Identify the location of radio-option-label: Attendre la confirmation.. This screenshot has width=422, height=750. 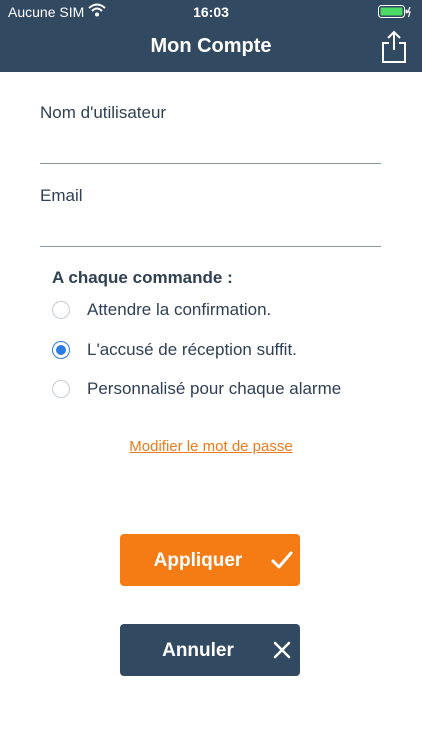
(179, 309).